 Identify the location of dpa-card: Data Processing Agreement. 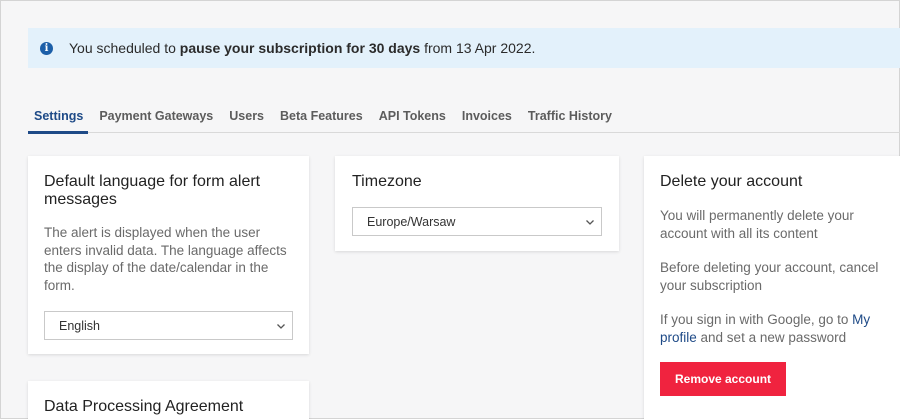
(168, 400).